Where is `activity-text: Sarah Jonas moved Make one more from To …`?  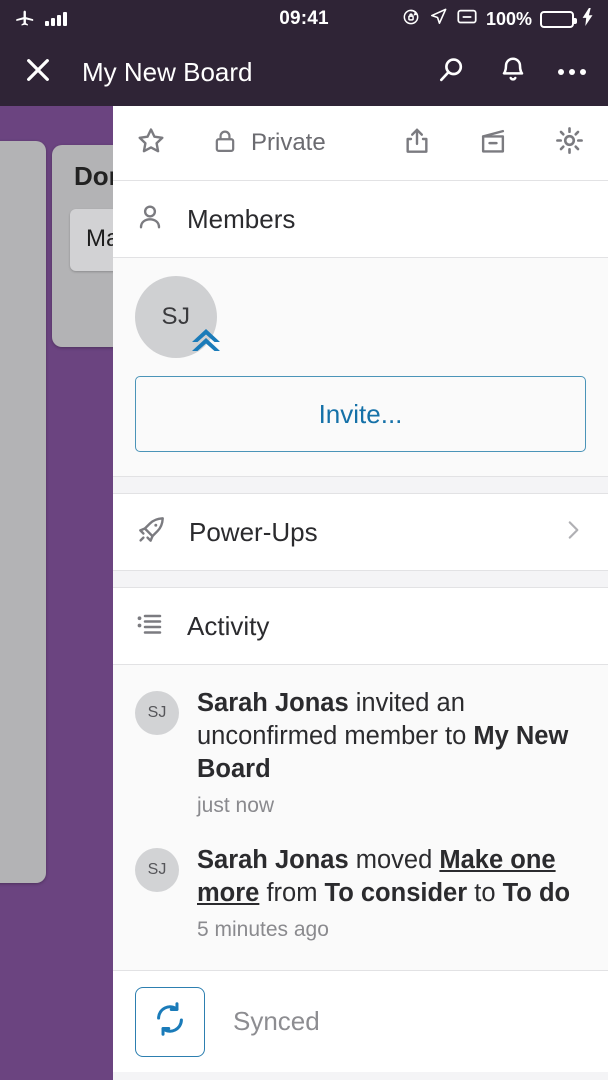 activity-text: Sarah Jonas moved Make one more from To … is located at coordinates (391, 877).